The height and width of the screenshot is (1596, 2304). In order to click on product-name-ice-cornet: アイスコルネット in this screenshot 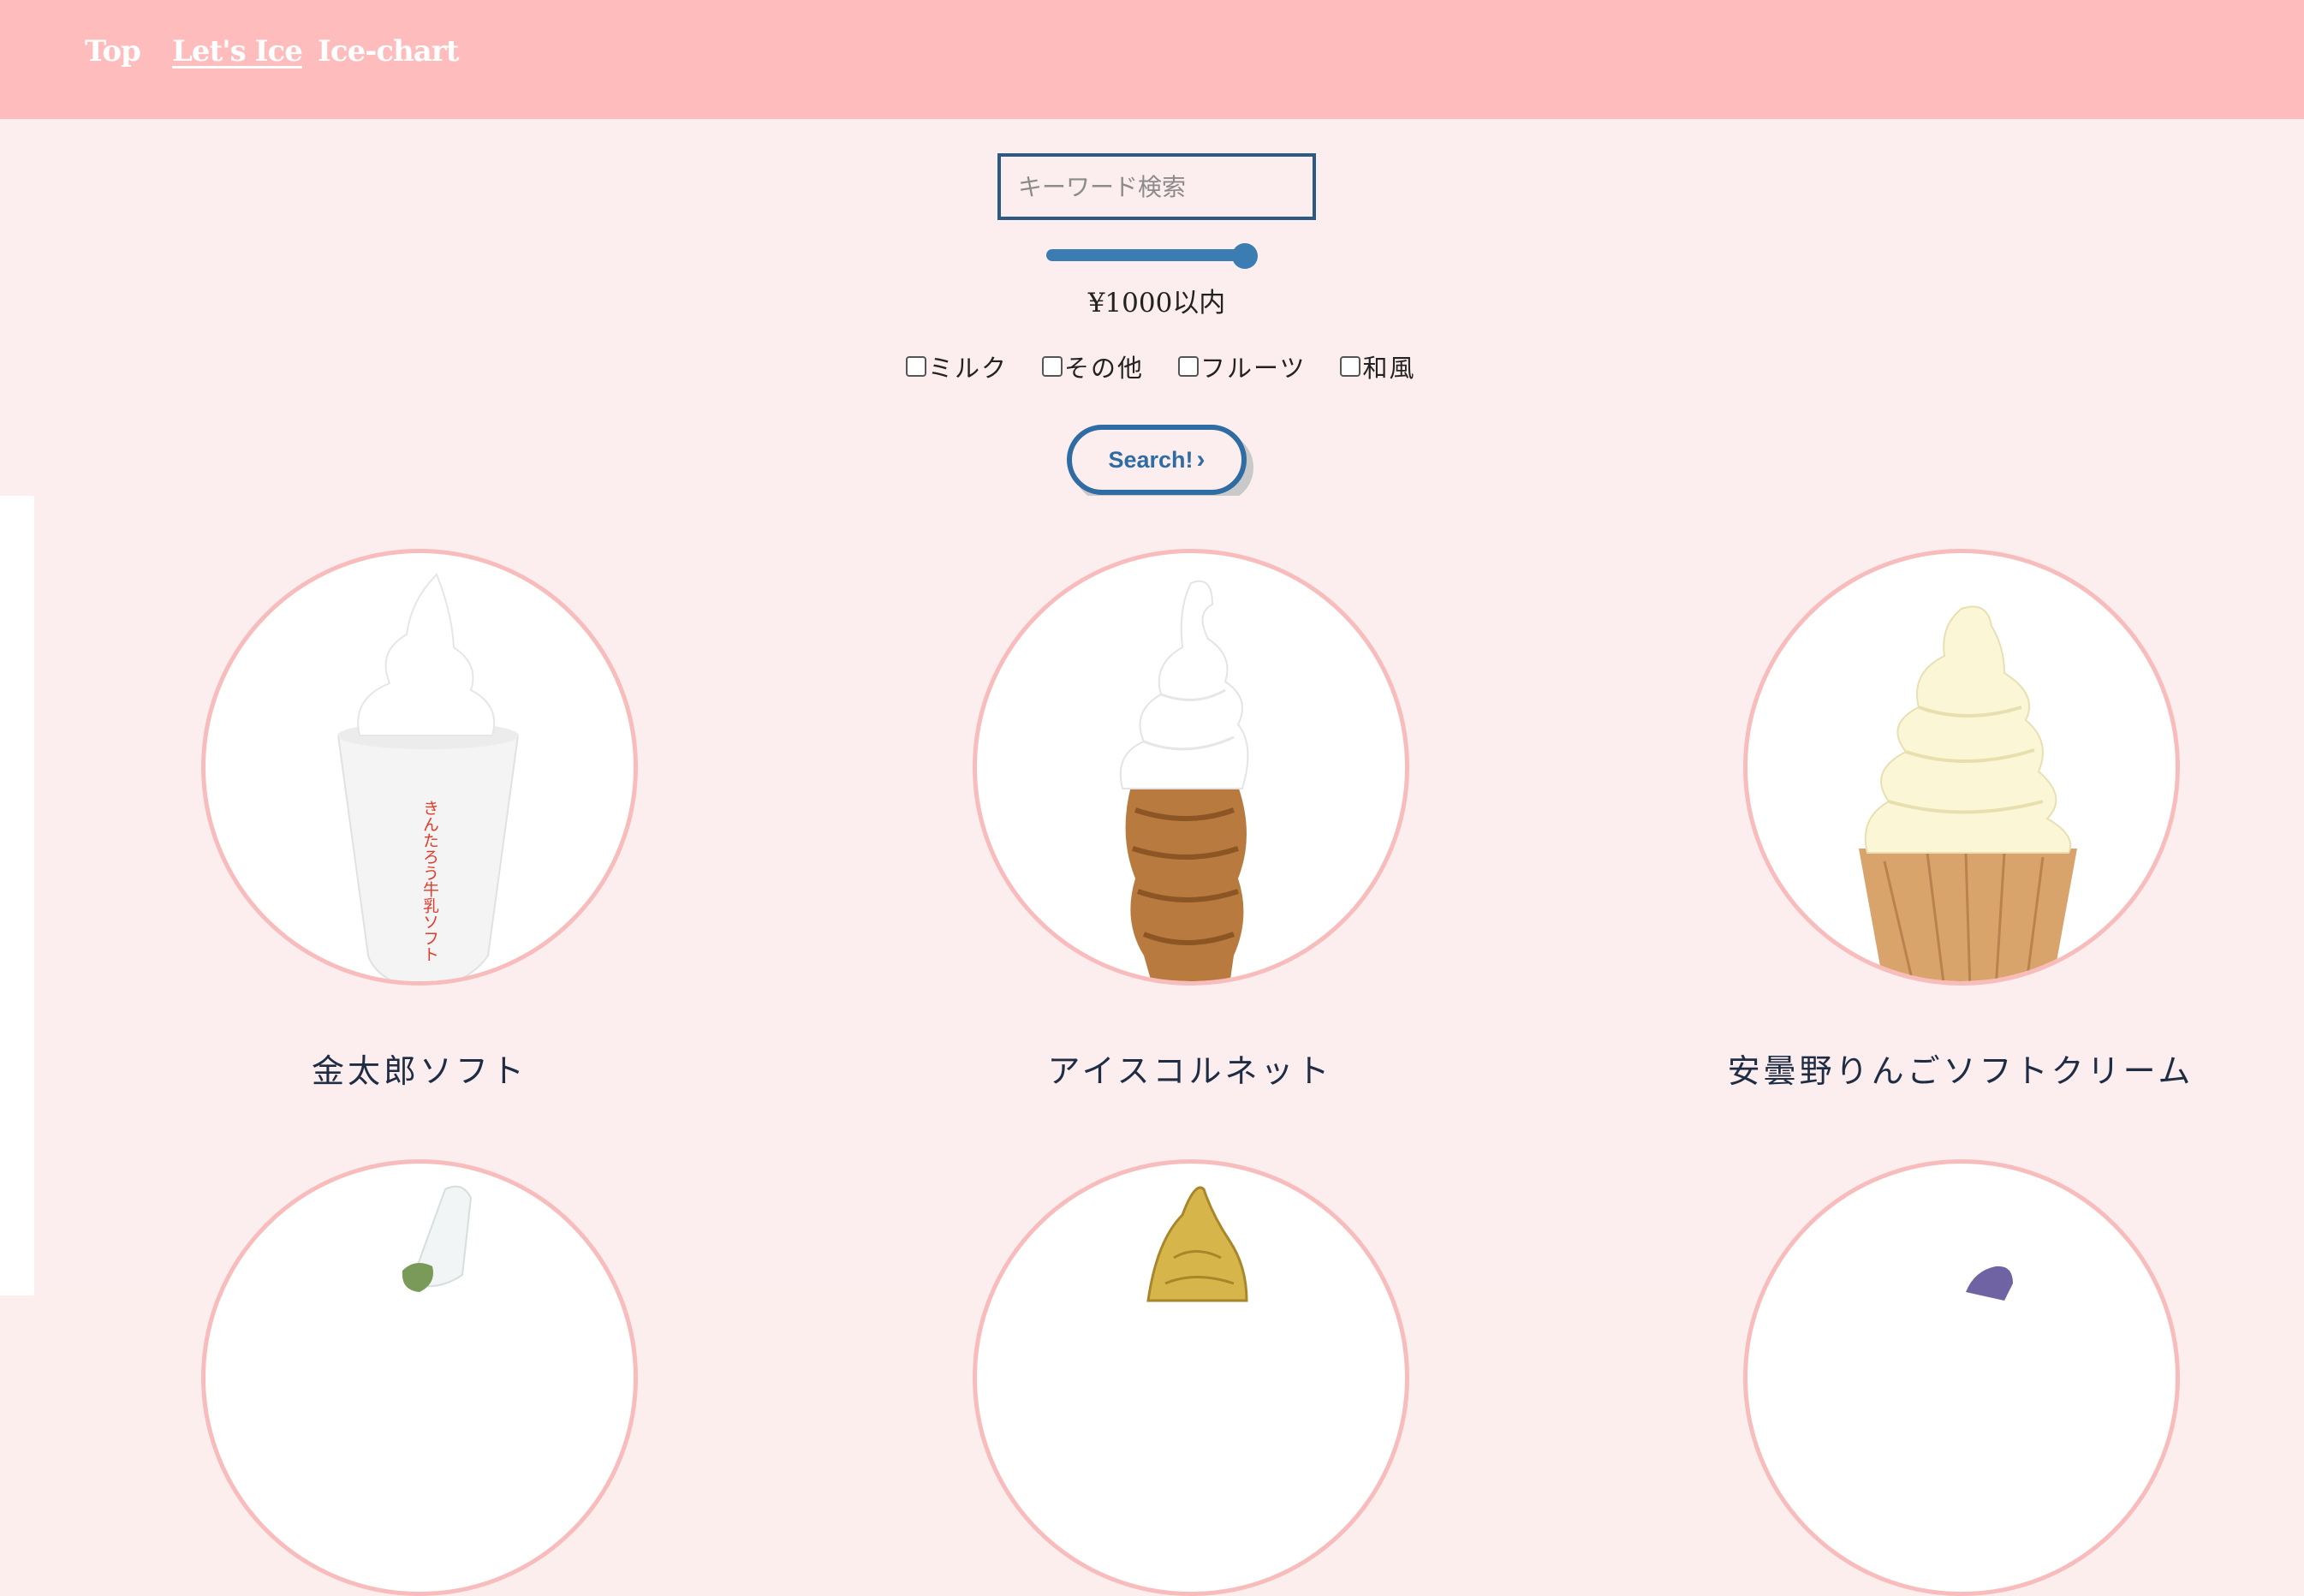, I will do `click(1190, 1068)`.